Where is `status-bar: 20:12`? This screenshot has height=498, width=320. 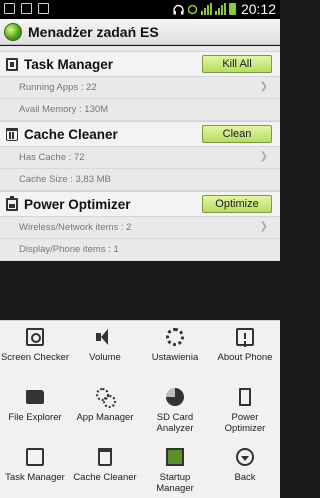 status-bar: 20:12 is located at coordinates (140, 9).